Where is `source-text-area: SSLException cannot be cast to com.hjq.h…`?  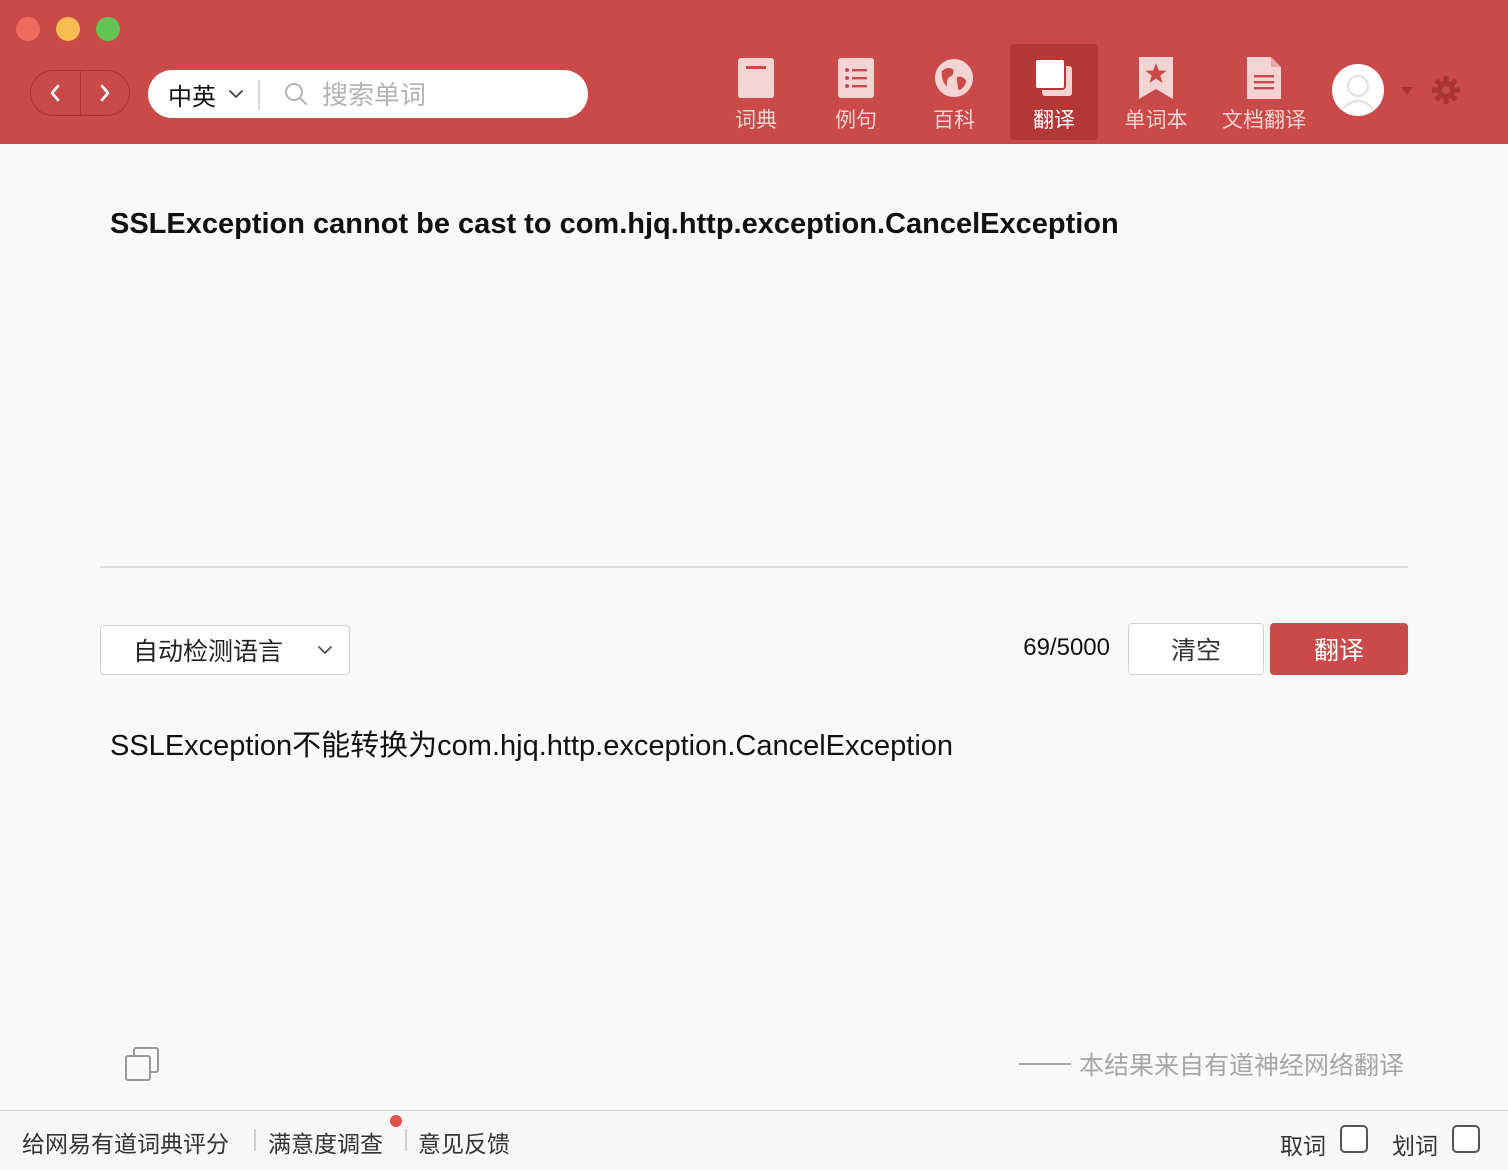 source-text-area: SSLException cannot be cast to com.hjq.h… is located at coordinates (760, 224).